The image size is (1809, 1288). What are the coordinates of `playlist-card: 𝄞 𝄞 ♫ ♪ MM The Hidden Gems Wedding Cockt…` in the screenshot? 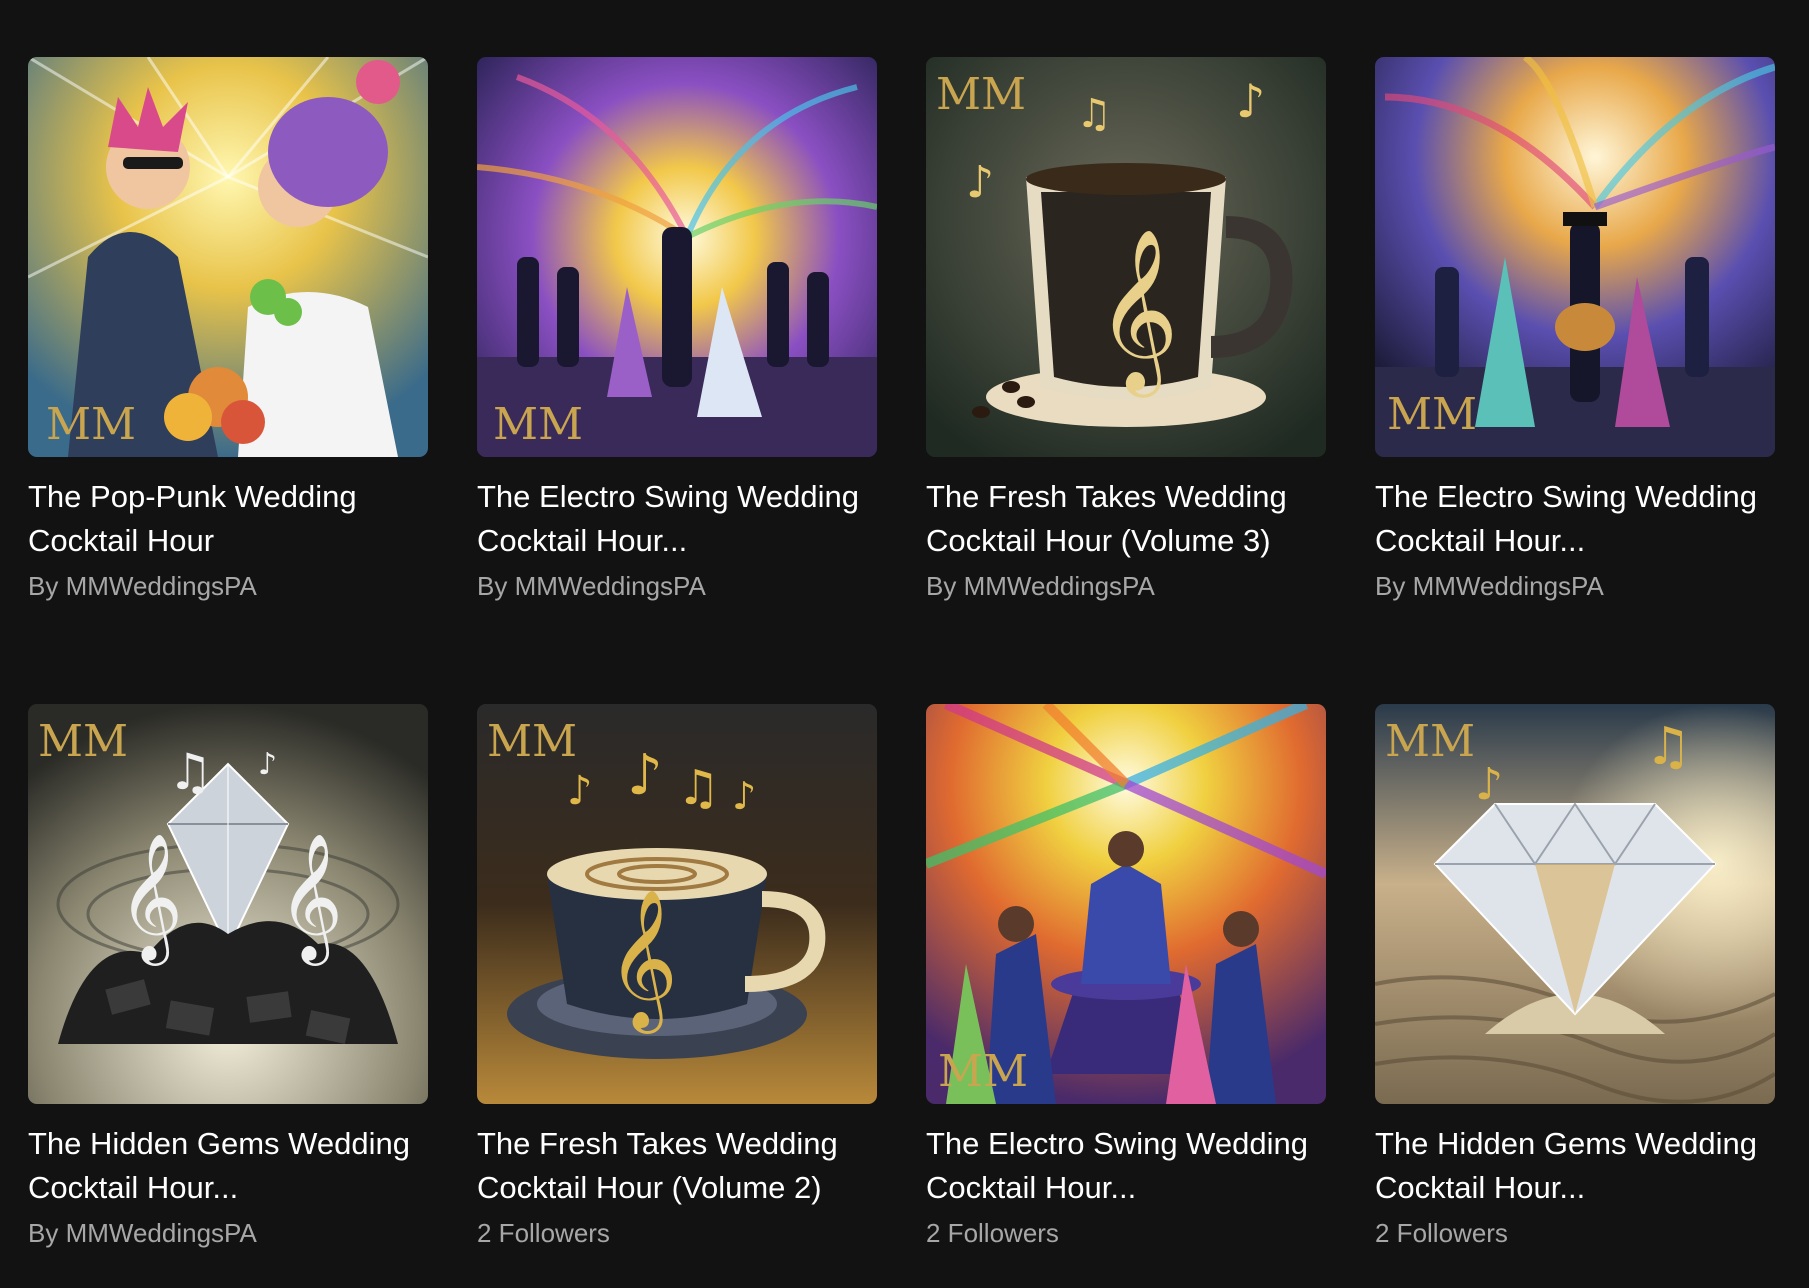 It's located at (228, 996).